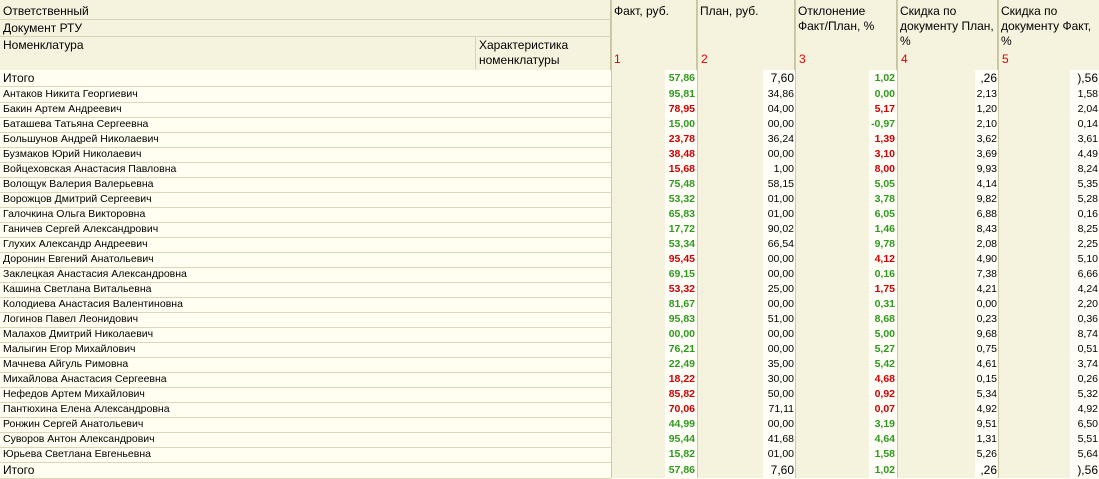 The image size is (1099, 479). Describe the element at coordinates (883, 124) in the screenshot. I see `deviation-value: -0,97` at that location.